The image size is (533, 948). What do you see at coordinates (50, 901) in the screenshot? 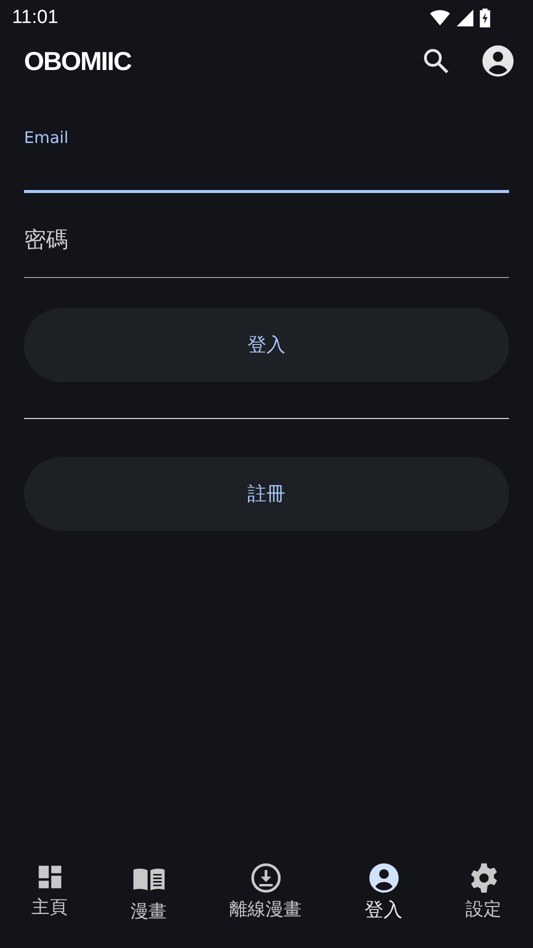
I see `nav-tab: 主頁` at bounding box center [50, 901].